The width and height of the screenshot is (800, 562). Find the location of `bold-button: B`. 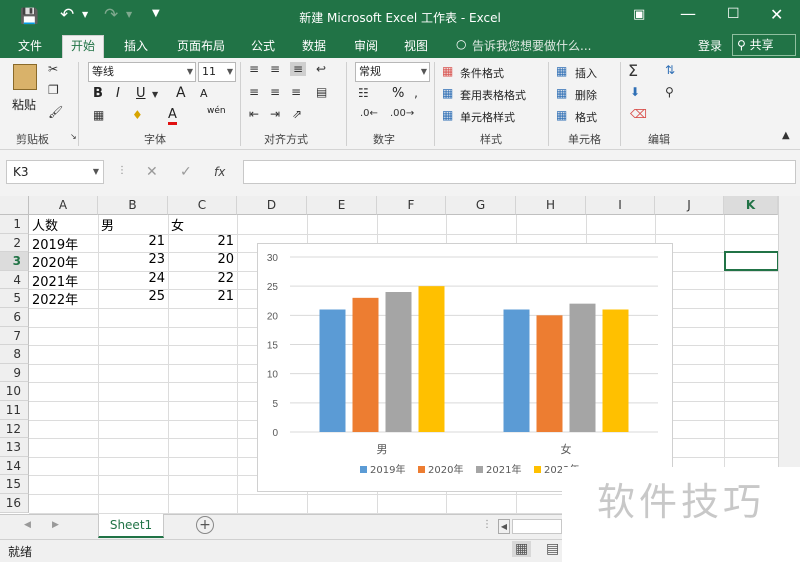

bold-button: B is located at coordinates (98, 93).